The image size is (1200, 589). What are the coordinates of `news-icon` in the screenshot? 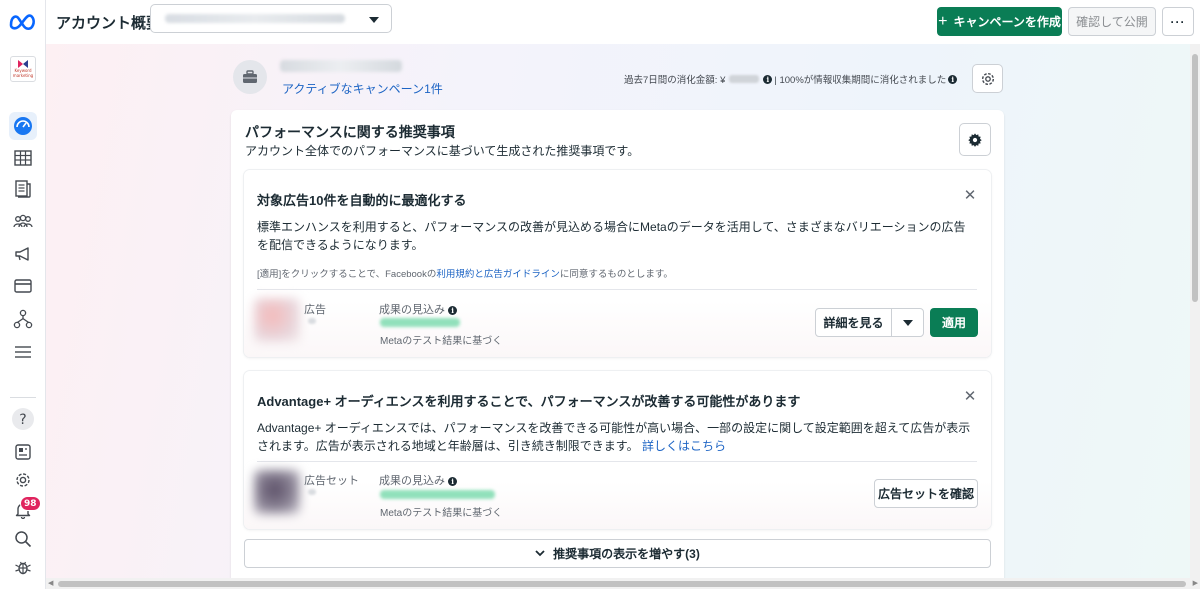 It's located at (23, 452).